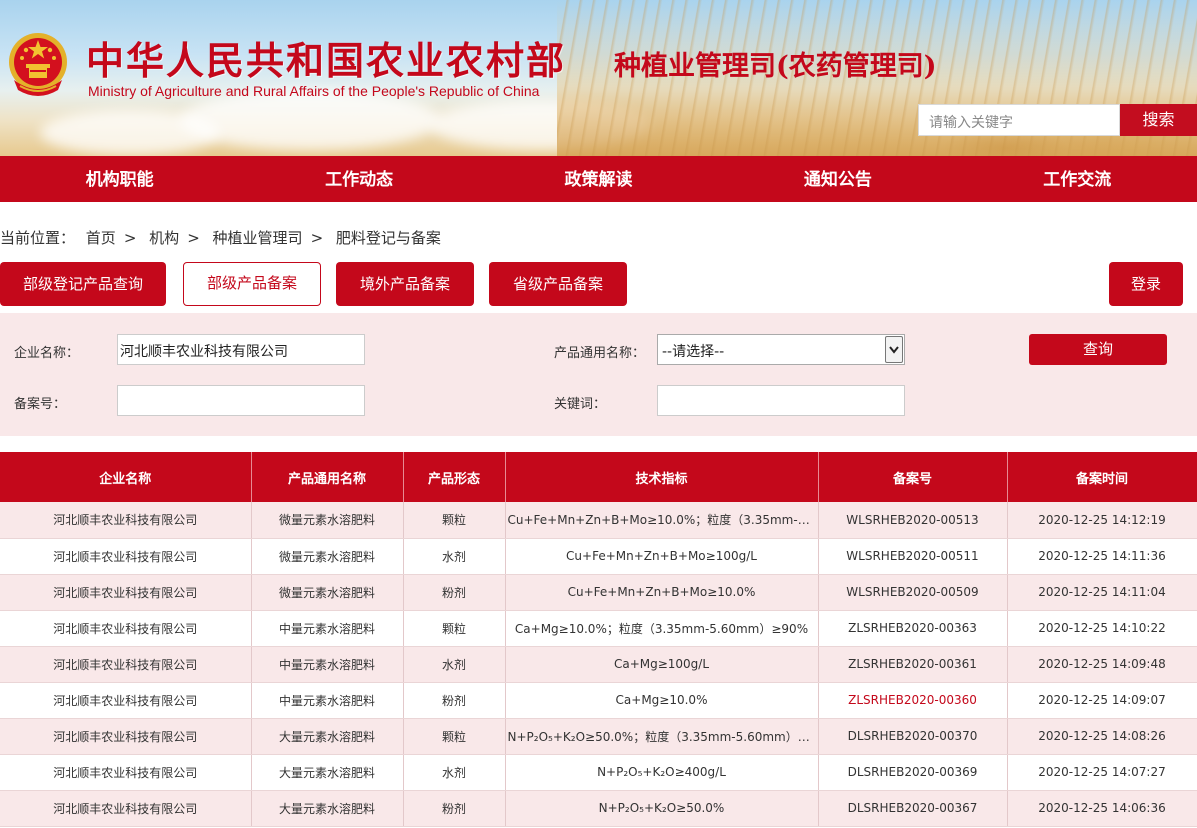 The image size is (1197, 828). Describe the element at coordinates (913, 520) in the screenshot. I see `cell-filing-no: WLSRHEB2020-00513` at that location.